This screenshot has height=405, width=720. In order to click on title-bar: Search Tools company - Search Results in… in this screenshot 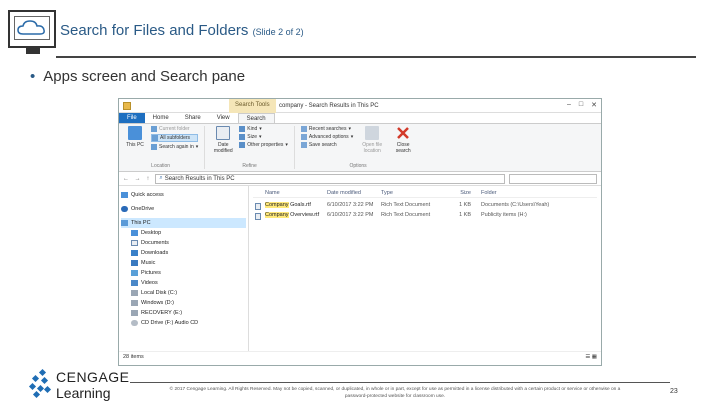, I will do `click(360, 106)`.